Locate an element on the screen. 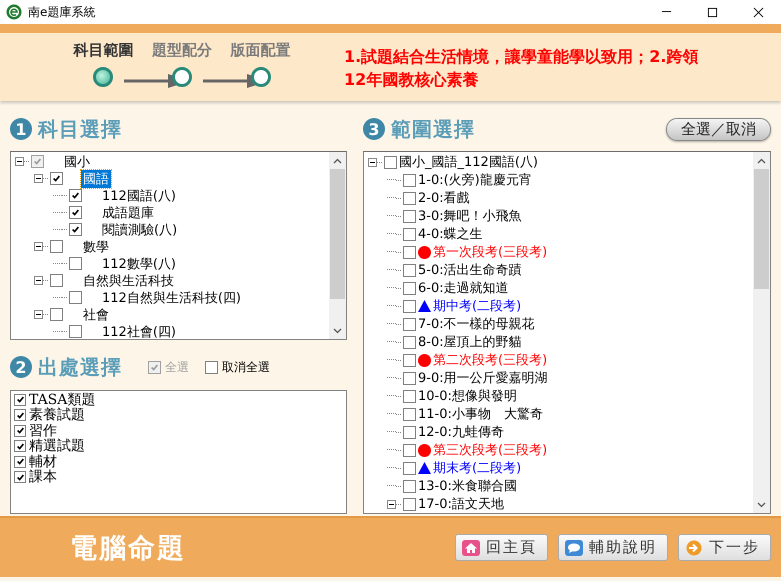  tree-item: 112數學(八) is located at coordinates (139, 263).